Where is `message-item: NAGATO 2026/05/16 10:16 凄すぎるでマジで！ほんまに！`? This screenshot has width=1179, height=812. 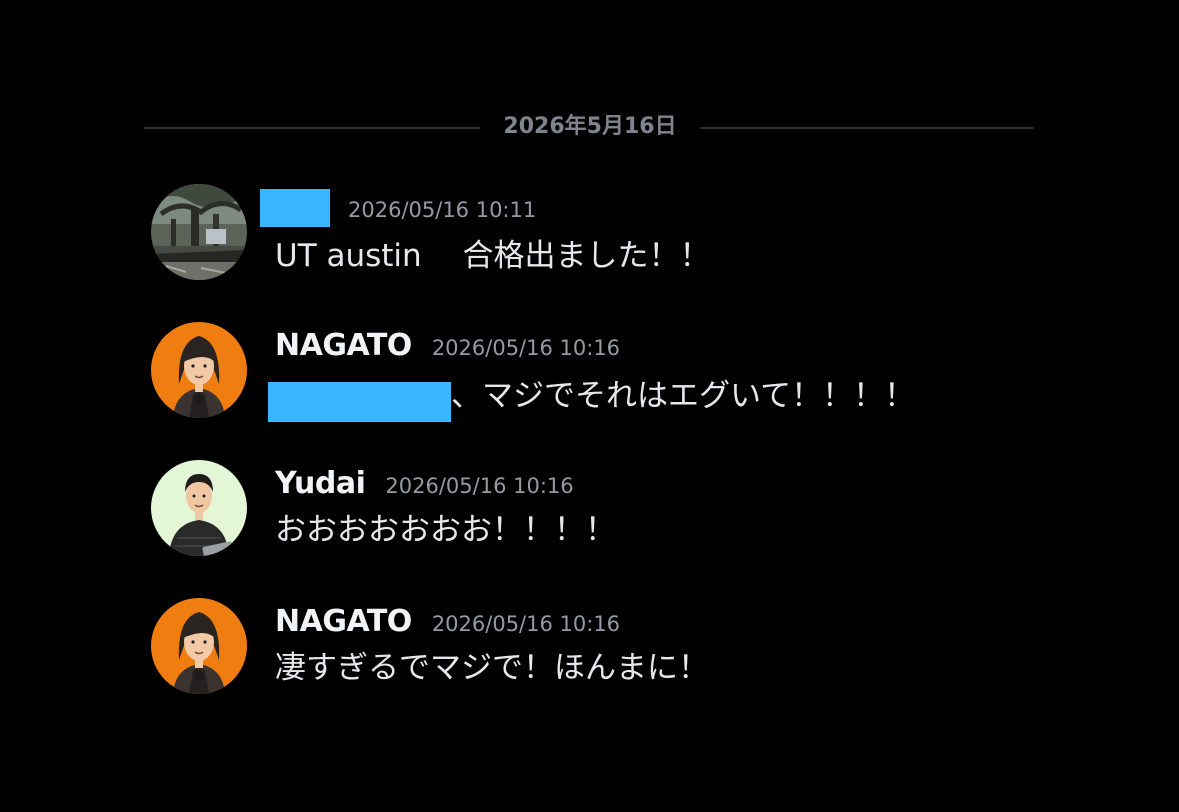
message-item: NAGATO 2026/05/16 10:16 凄すぎるでマジで！ほんまに！ is located at coordinates (601, 646).